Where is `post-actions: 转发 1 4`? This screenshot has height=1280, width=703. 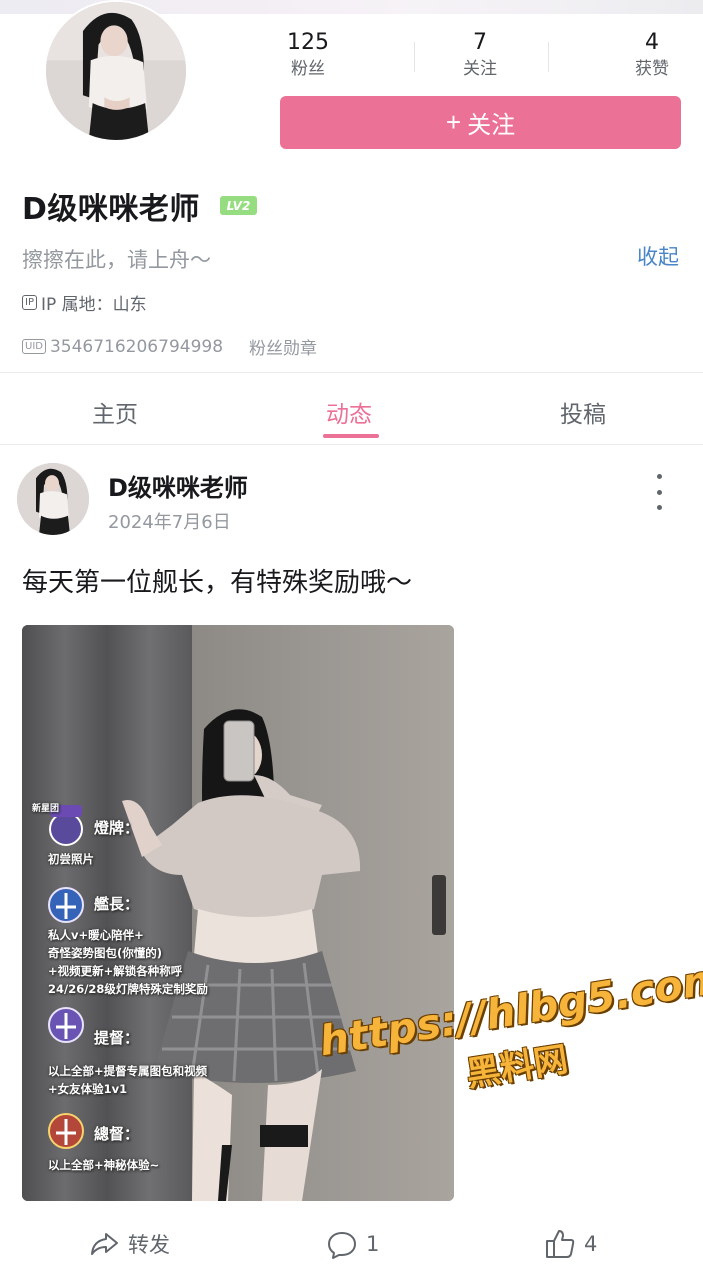 post-actions: 转发 1 4 is located at coordinates (351, 1245).